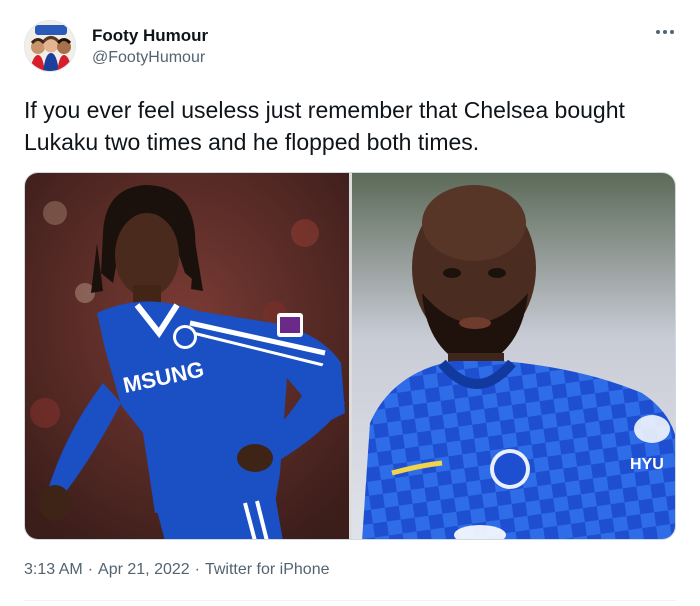 The height and width of the screenshot is (606, 700). What do you see at coordinates (148, 58) in the screenshot?
I see `author-handle: @FootyHumour` at bounding box center [148, 58].